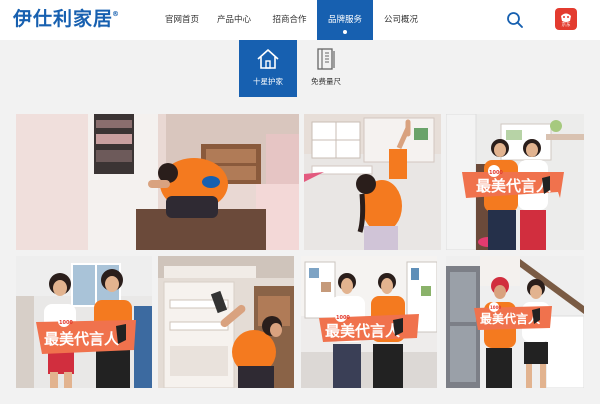  Describe the element at coordinates (66, 21) in the screenshot. I see `brand-logo: 伊仕利家居®` at that location.